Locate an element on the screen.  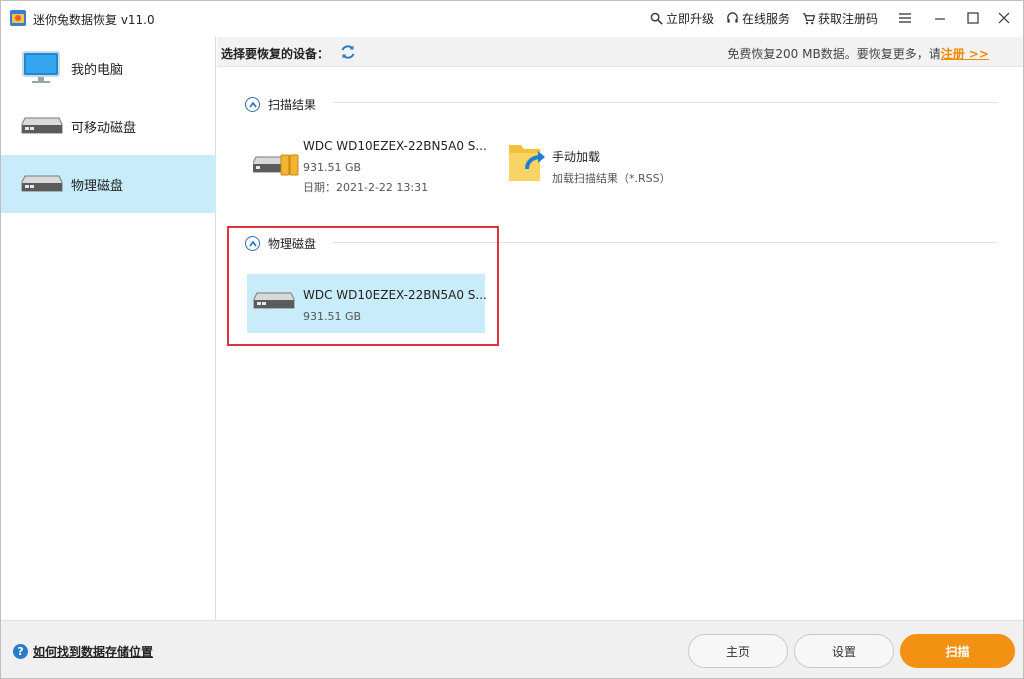
upgrade-link: 立即升级 is located at coordinates (682, 18).